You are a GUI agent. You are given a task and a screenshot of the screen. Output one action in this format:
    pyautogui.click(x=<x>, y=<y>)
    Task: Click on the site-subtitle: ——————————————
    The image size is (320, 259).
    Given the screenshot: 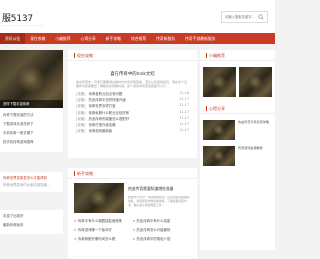 What is the action you would take?
    pyautogui.click(x=23, y=25)
    